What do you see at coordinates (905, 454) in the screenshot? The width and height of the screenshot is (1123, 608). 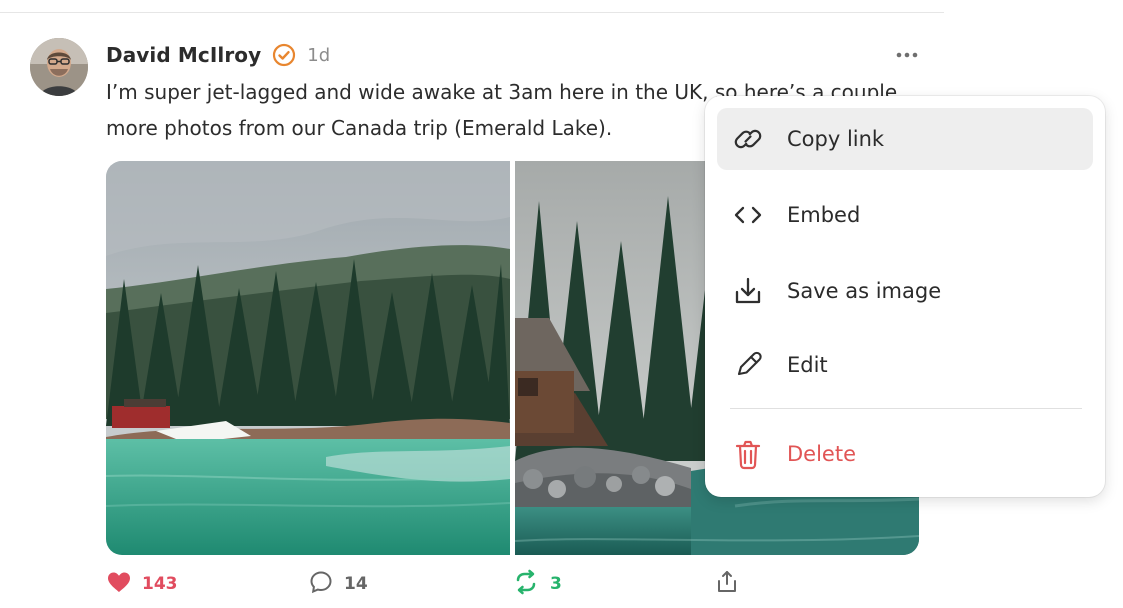 I see `menu-item-delete: Delete` at bounding box center [905, 454].